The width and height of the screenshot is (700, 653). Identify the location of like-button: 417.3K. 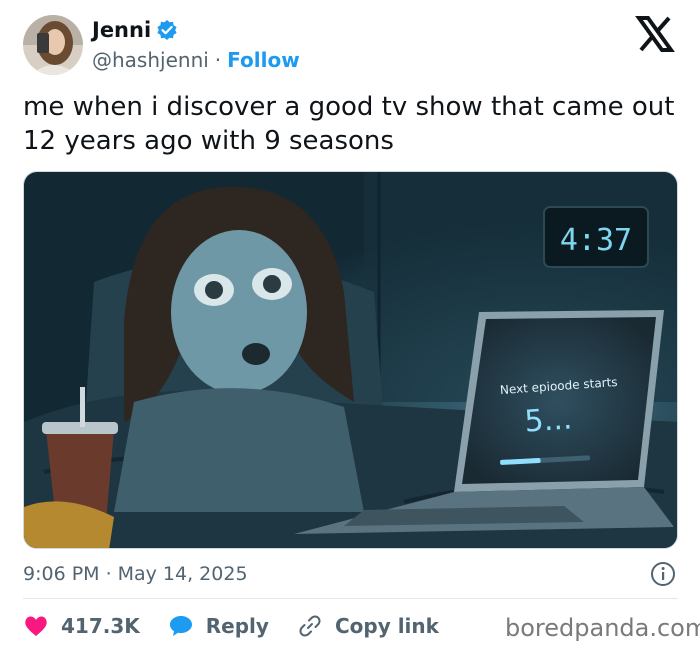
(81, 626).